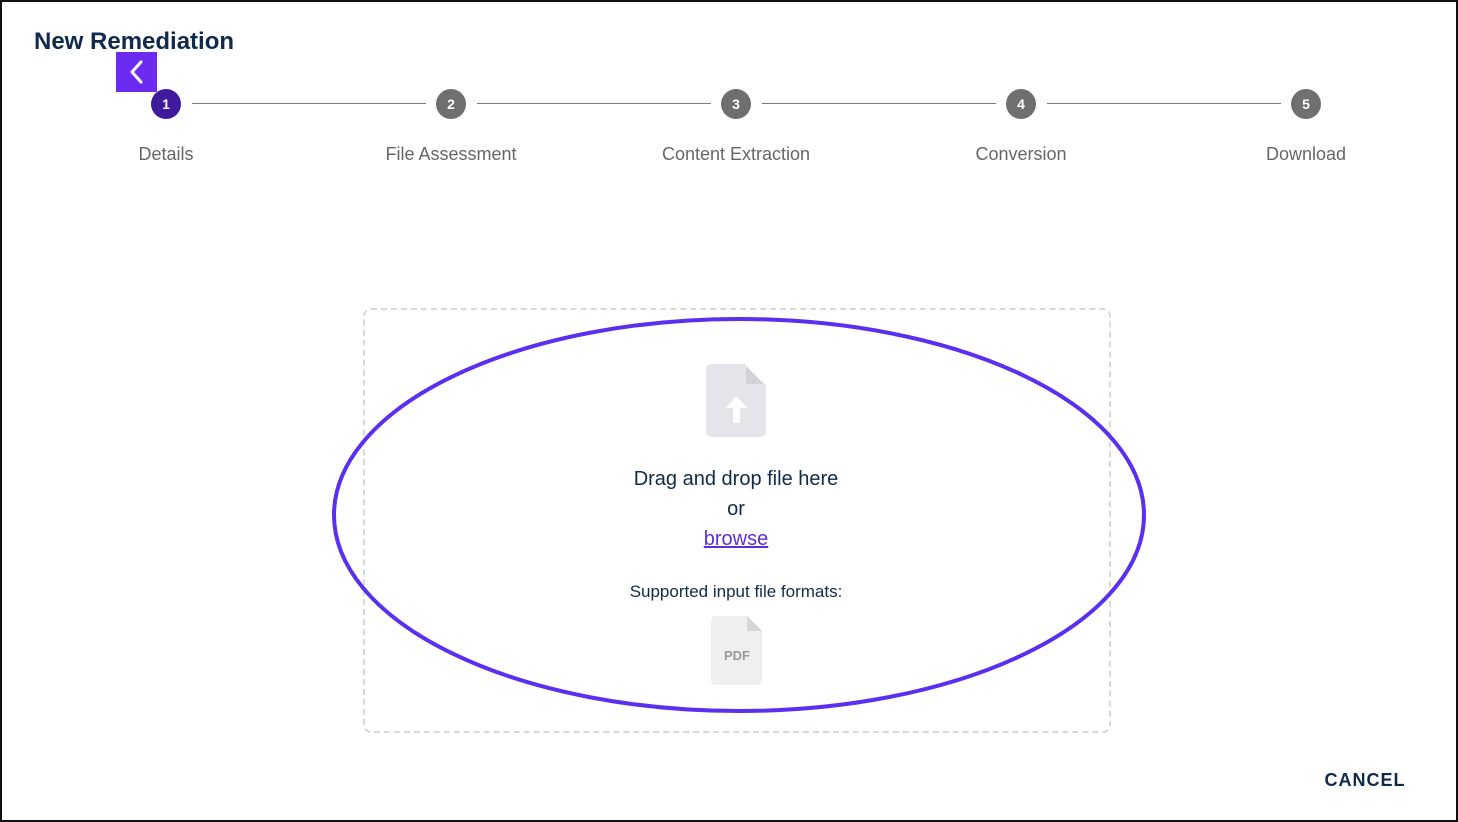 This screenshot has width=1458, height=822. What do you see at coordinates (1306, 104) in the screenshot?
I see `step-5-indicator: 5` at bounding box center [1306, 104].